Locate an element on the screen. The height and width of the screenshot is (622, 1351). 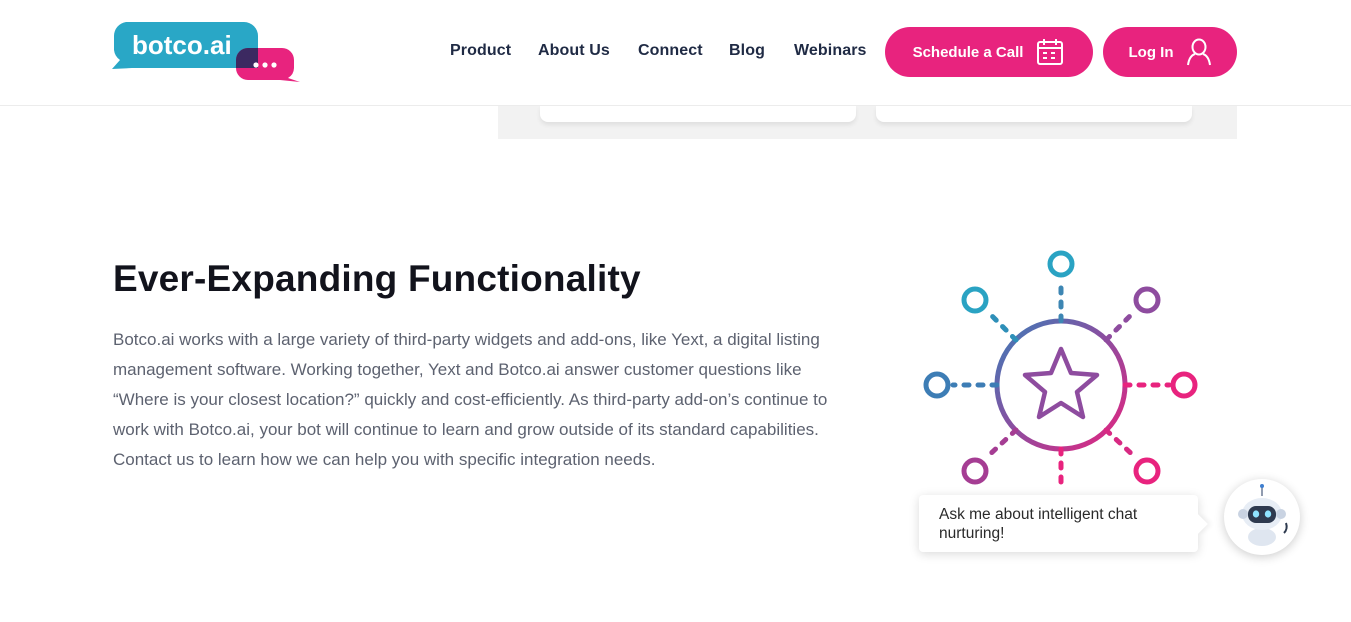
nav-blog: Blog is located at coordinates (747, 51).